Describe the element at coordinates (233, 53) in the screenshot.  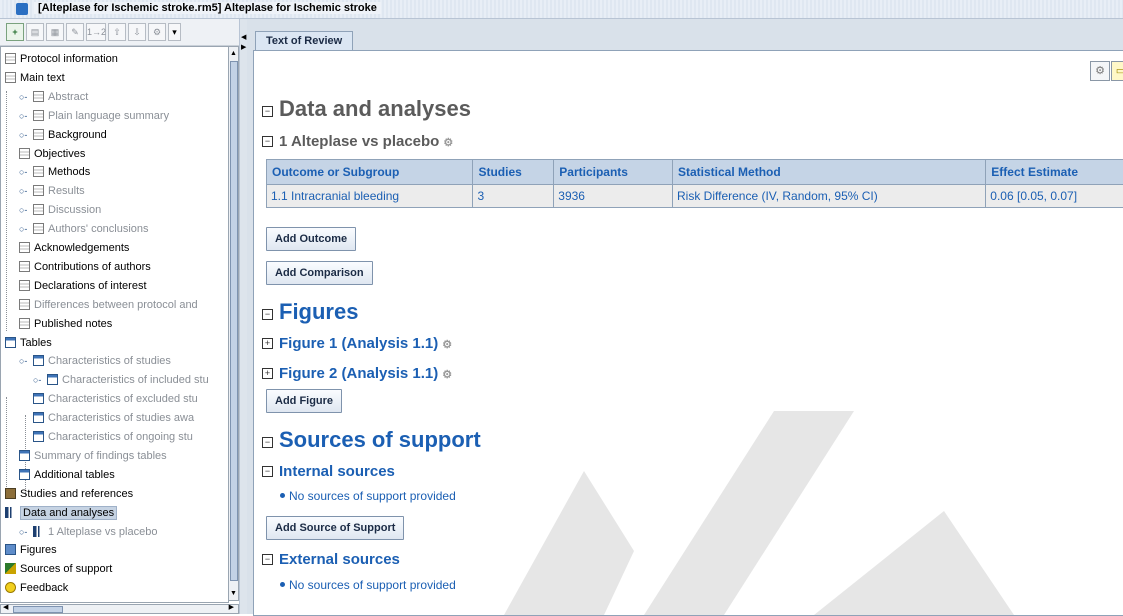
I see `scroll-up-icon: ▲` at that location.